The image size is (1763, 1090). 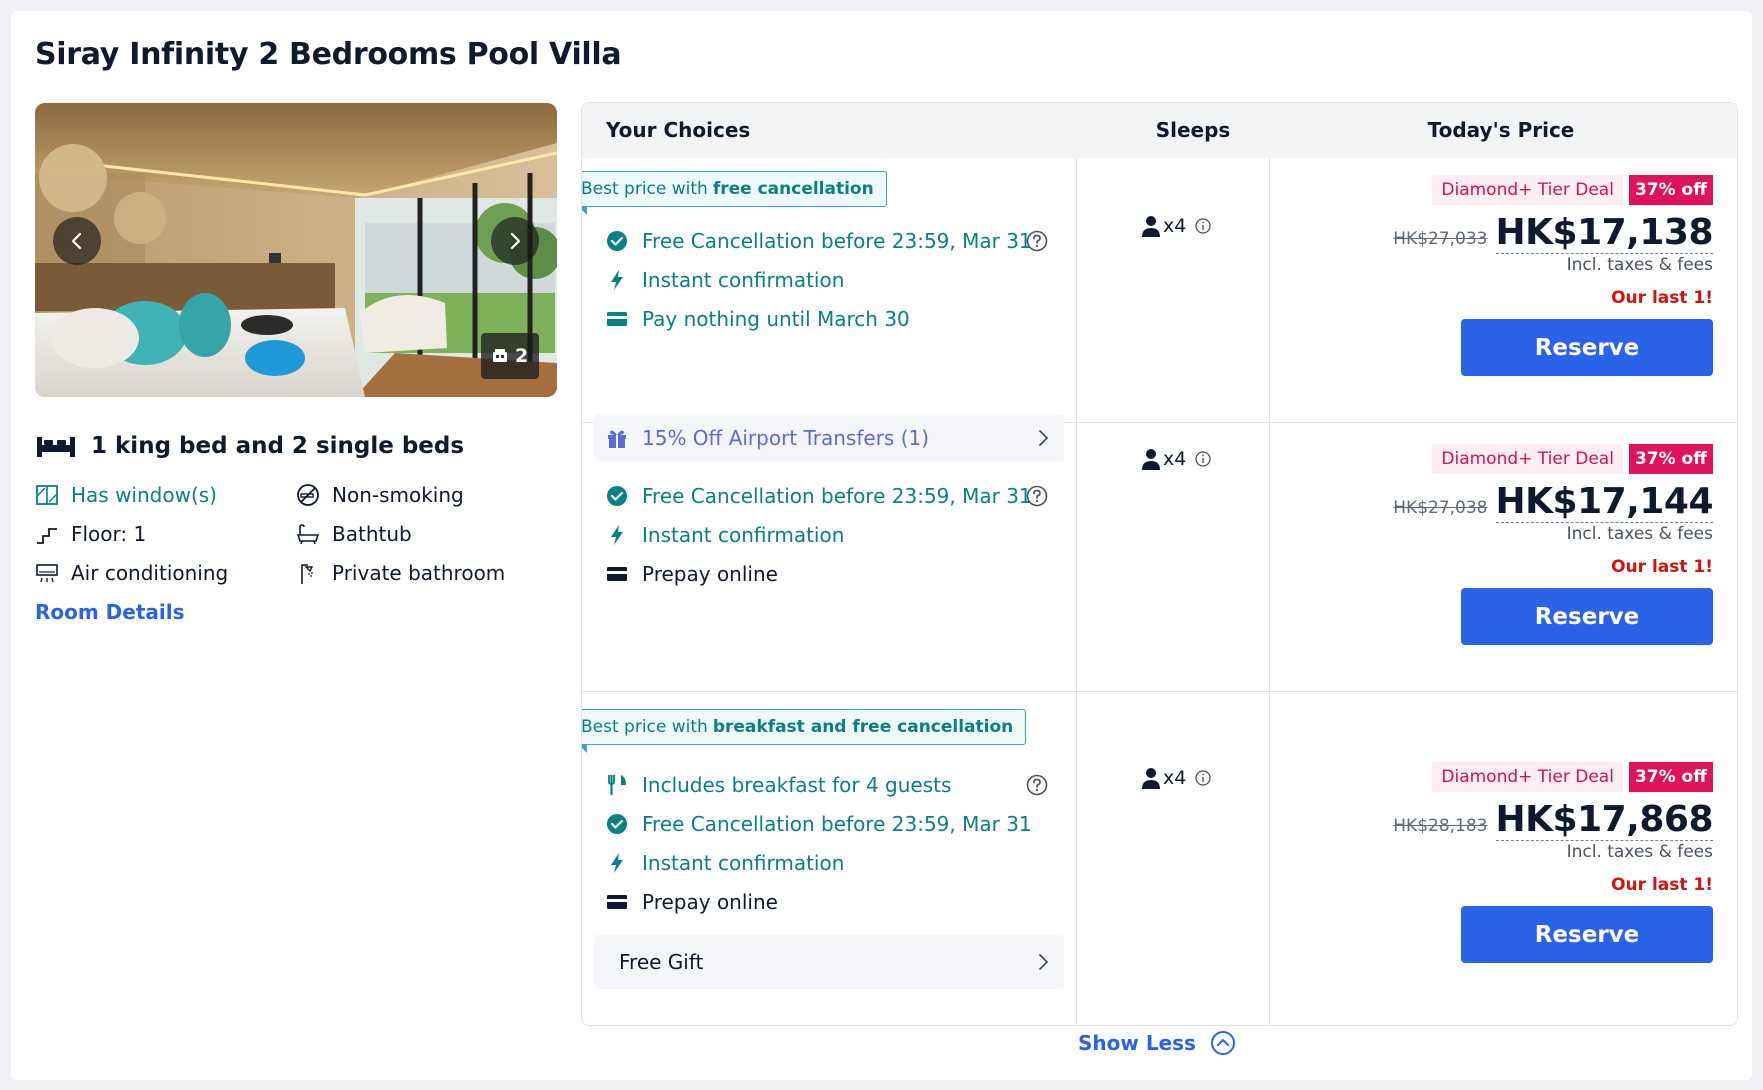 What do you see at coordinates (47, 573) in the screenshot?
I see `air-conditioner-icon` at bounding box center [47, 573].